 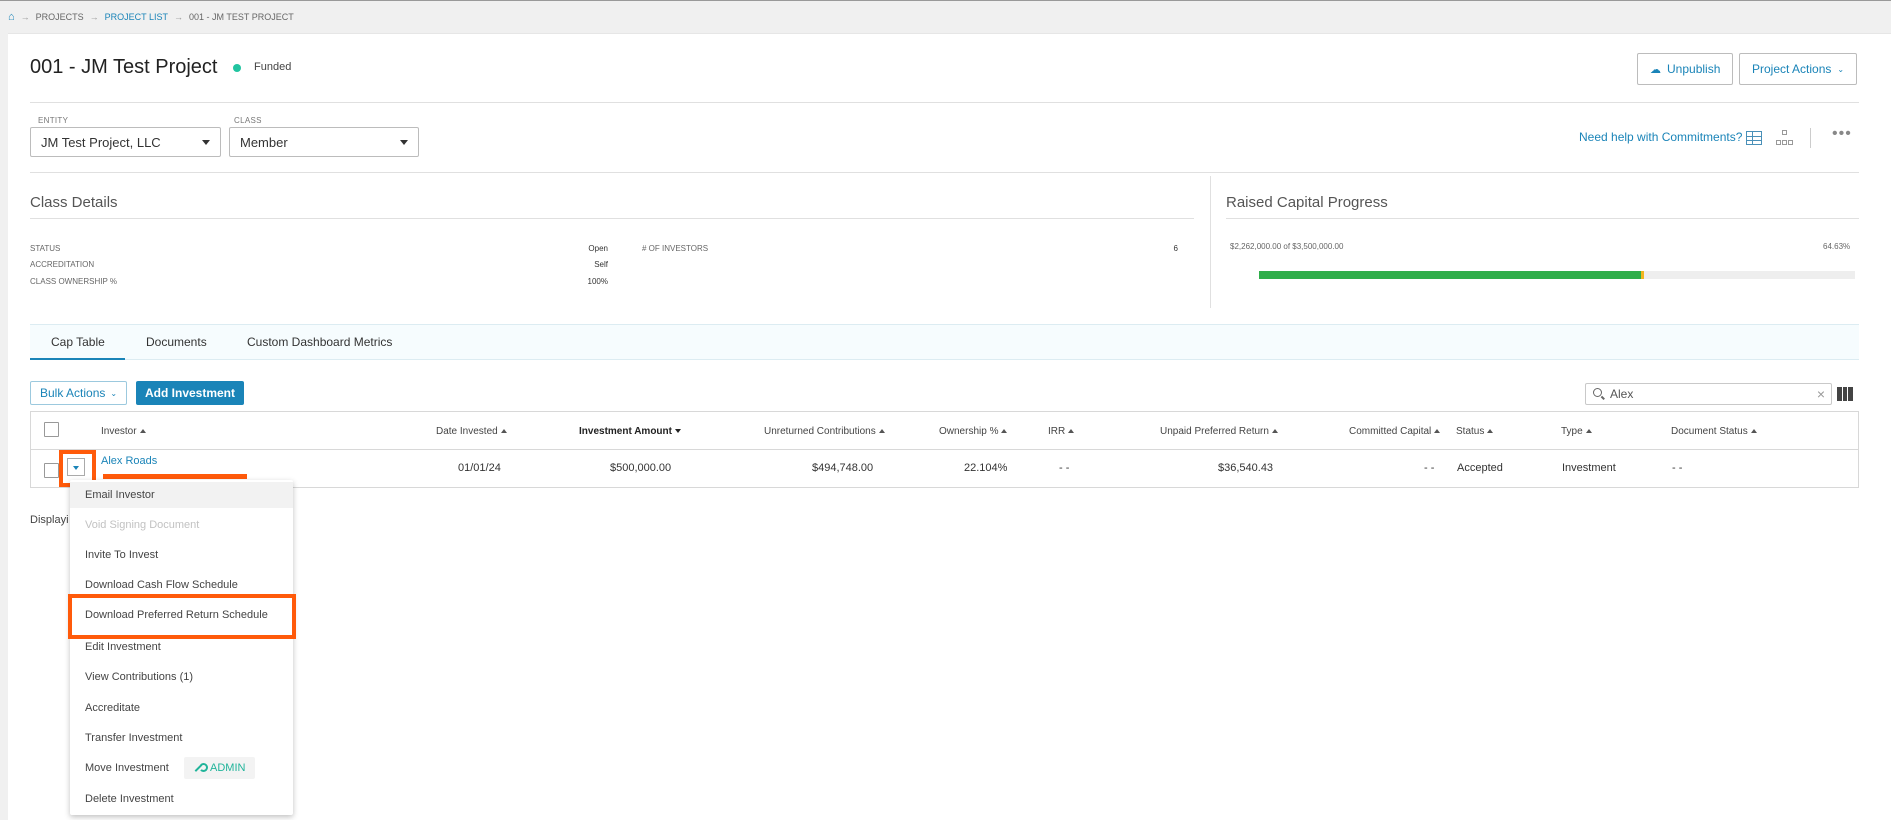 What do you see at coordinates (973, 431) in the screenshot?
I see `column-header-ownership: Ownership %` at bounding box center [973, 431].